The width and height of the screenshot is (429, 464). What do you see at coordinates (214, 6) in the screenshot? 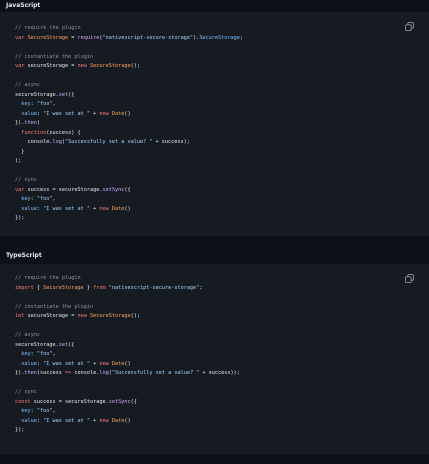
I see `javascript-heading: JavaScript` at bounding box center [214, 6].